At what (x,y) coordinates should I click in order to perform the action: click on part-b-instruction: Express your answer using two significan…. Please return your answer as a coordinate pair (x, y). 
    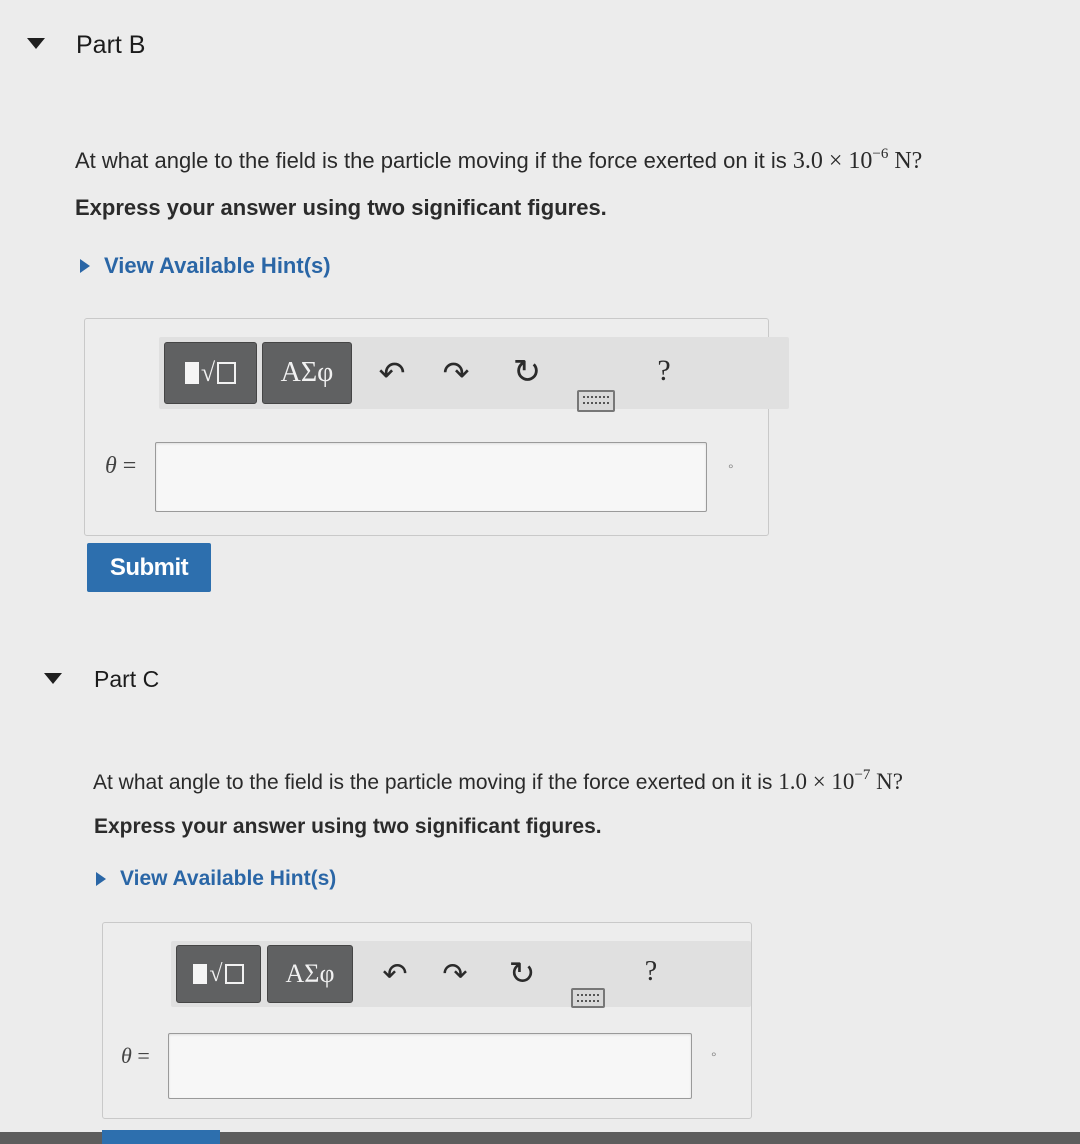
    Looking at the image, I should click on (341, 207).